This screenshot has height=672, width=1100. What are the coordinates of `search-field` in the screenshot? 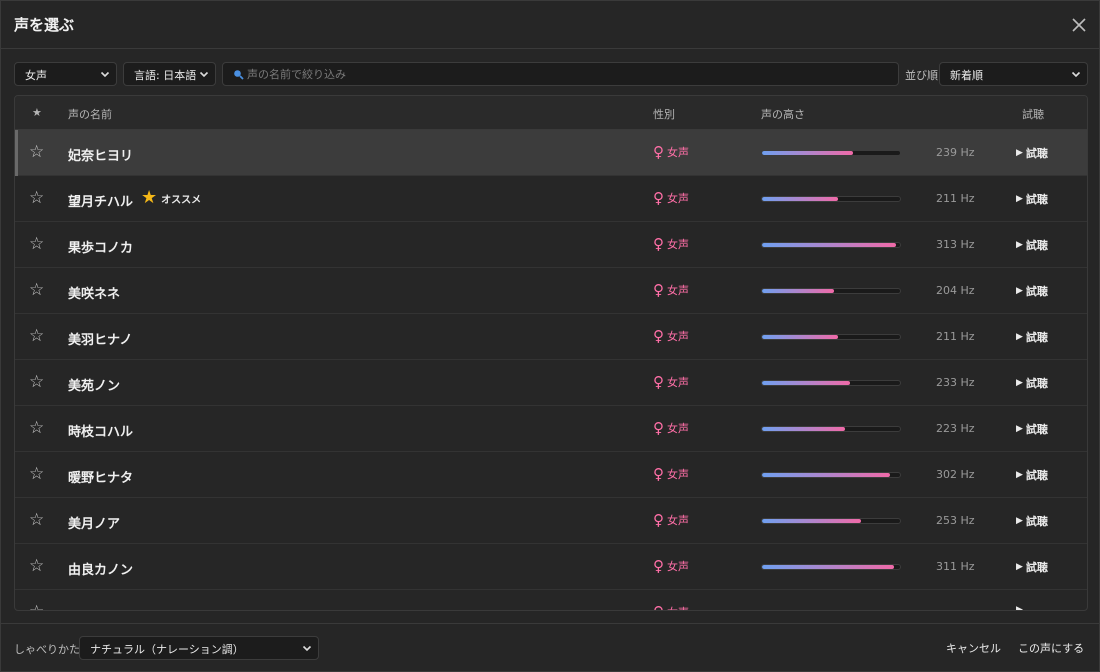 It's located at (560, 74).